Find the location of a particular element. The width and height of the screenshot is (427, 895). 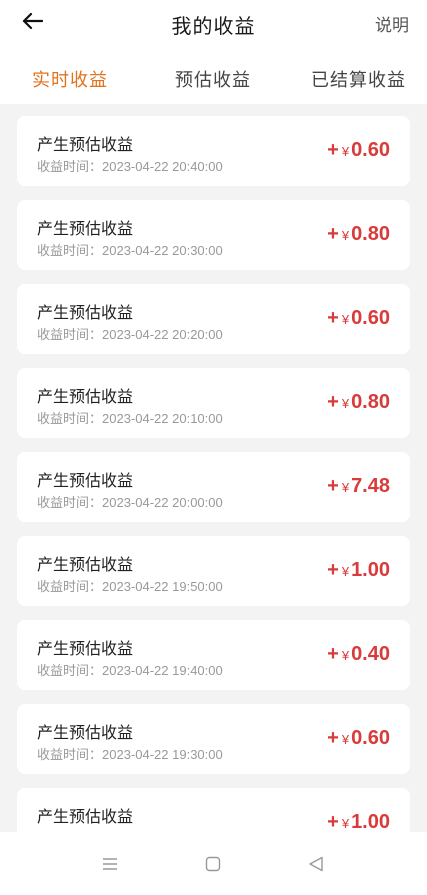

record-time-value: 2023-04-22 19:50:00 is located at coordinates (162, 586).